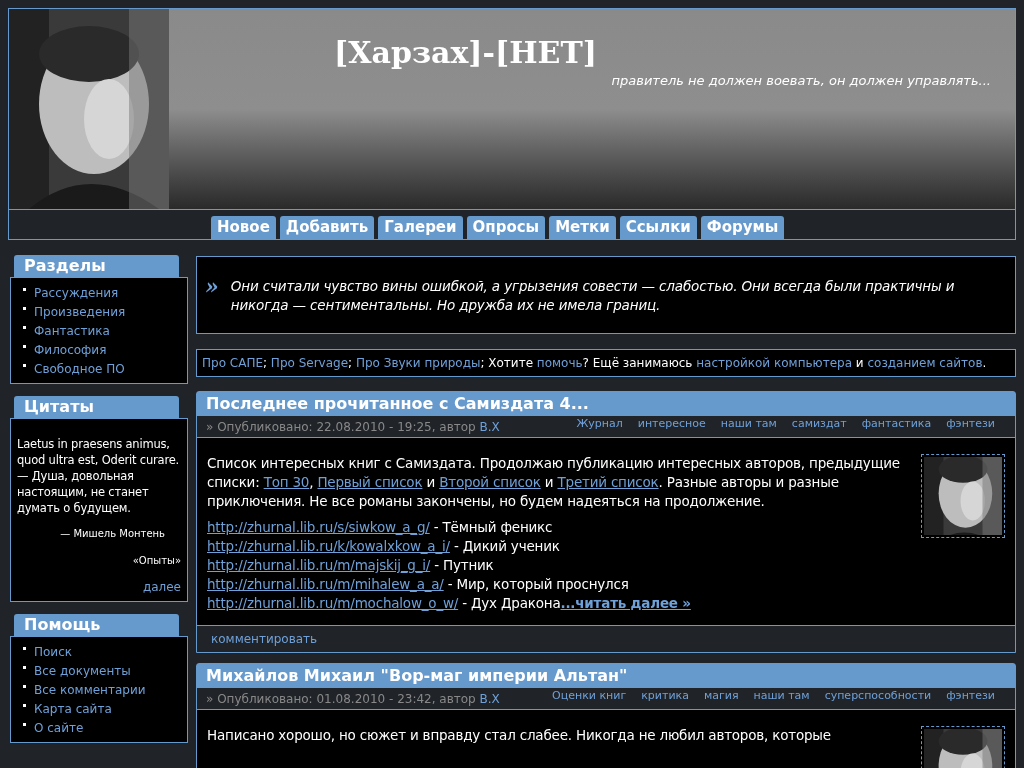 Image resolution: width=1024 pixels, height=768 pixels. Describe the element at coordinates (859, 363) in the screenshot. I see `bar-text: и` at that location.